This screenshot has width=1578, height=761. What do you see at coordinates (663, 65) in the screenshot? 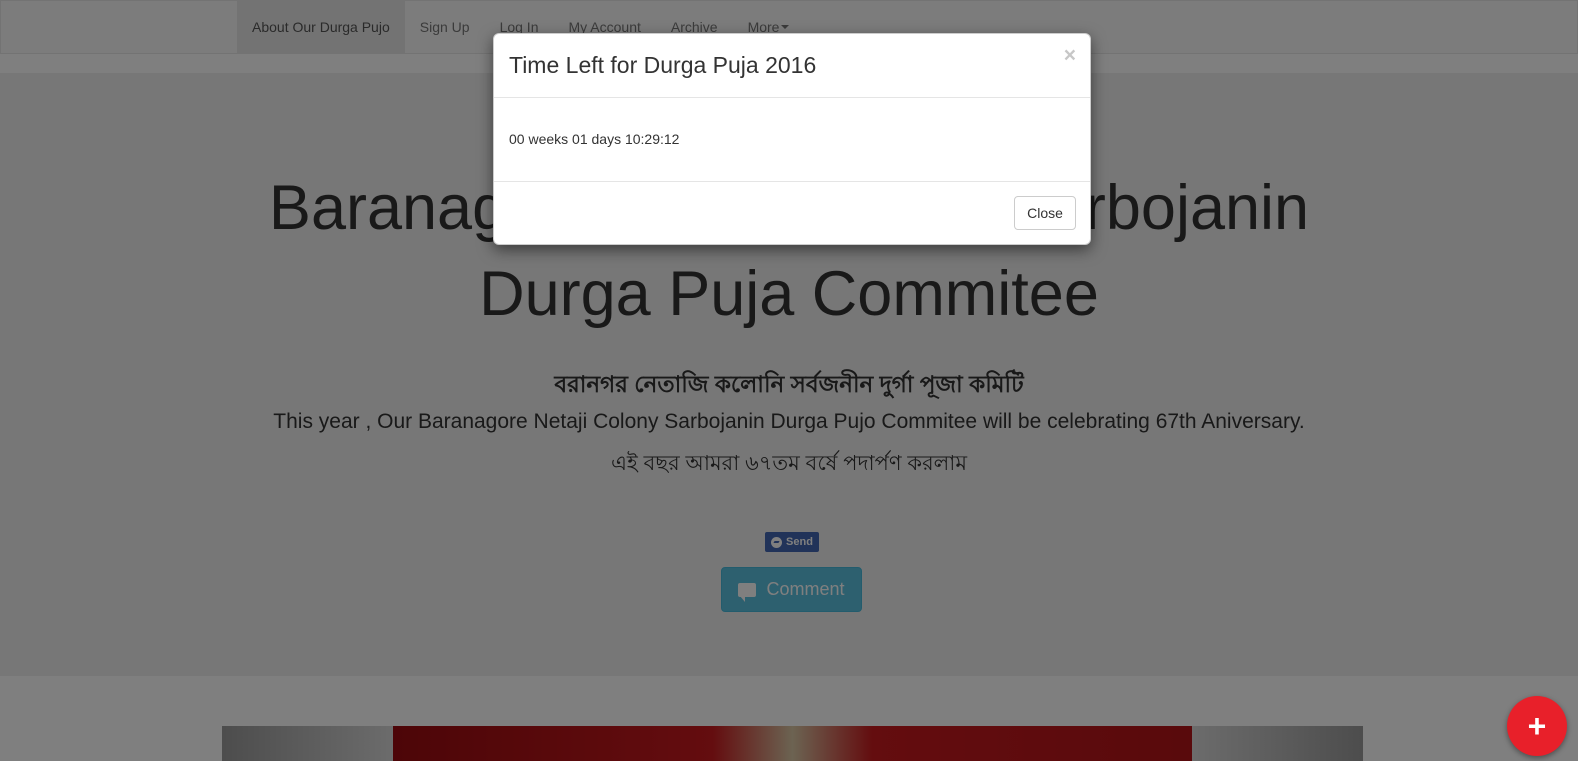
I see `modal-title: Time Left for Durga Puja 2016` at bounding box center [663, 65].